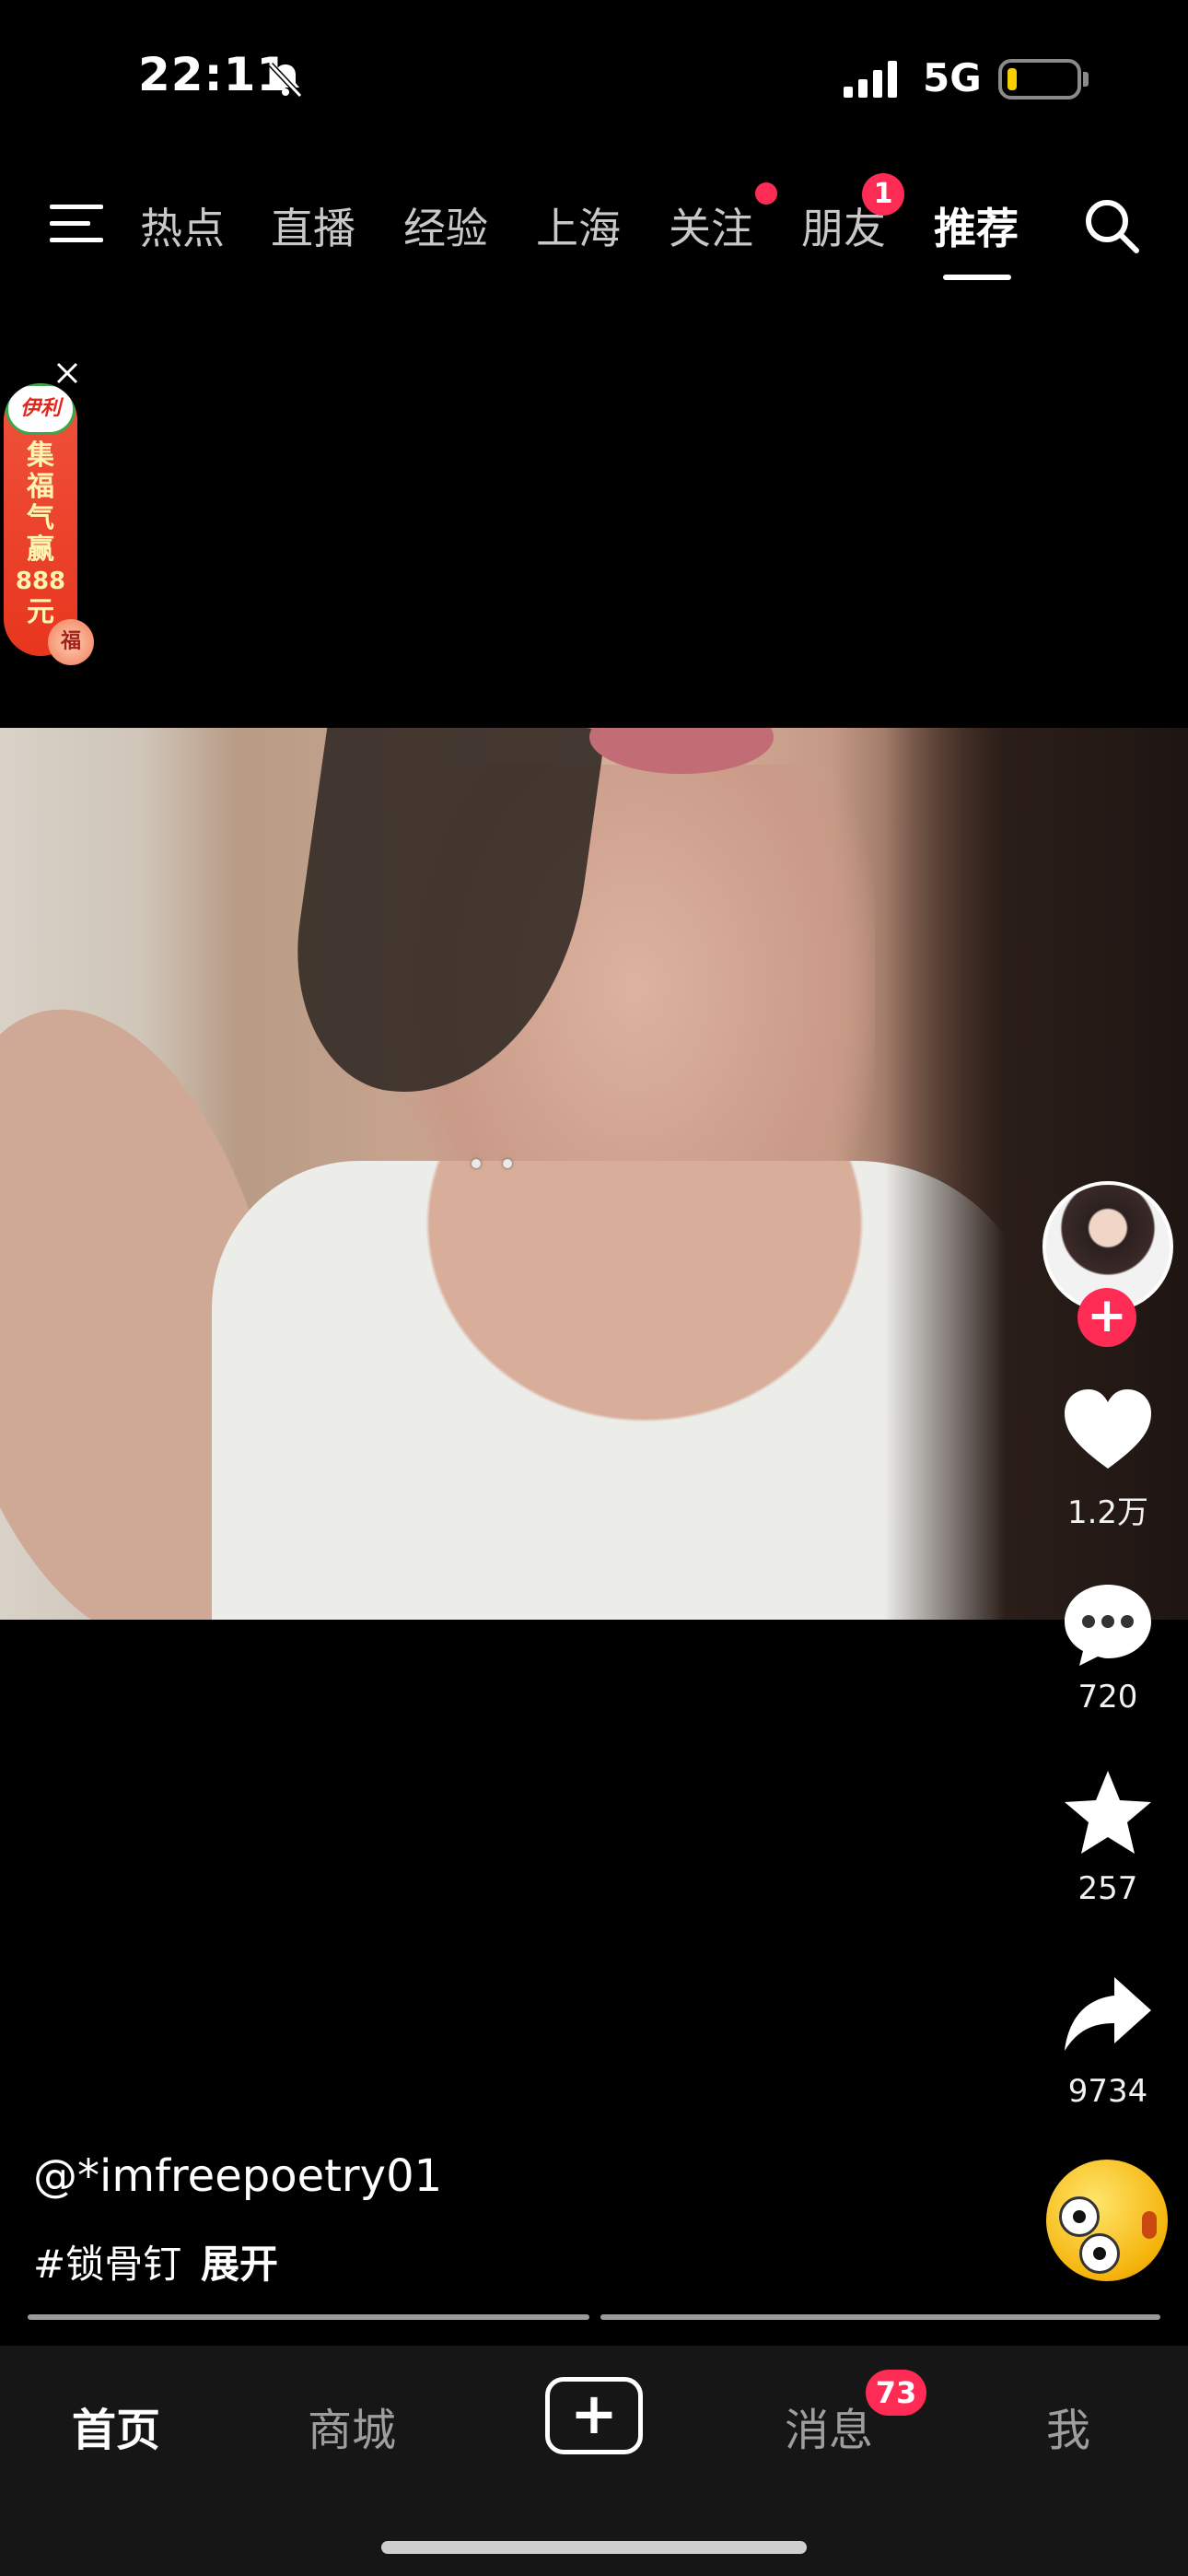 This screenshot has width=1188, height=2576. Describe the element at coordinates (977, 277) in the screenshot. I see `active-tab-indicator` at that location.